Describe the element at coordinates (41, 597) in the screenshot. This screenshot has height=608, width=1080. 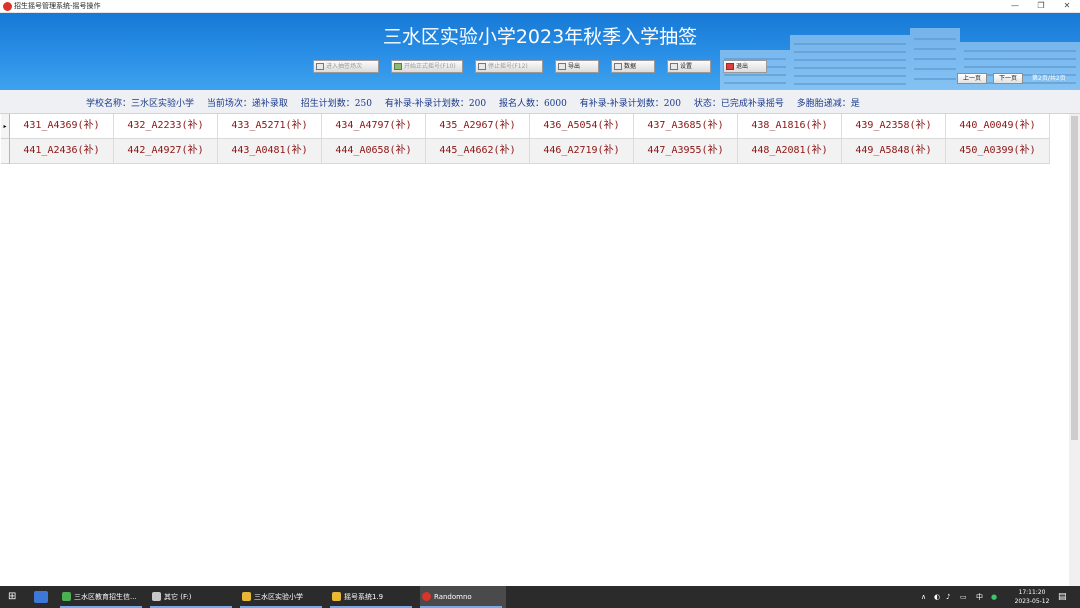
I see `pinned-app-icon` at that location.